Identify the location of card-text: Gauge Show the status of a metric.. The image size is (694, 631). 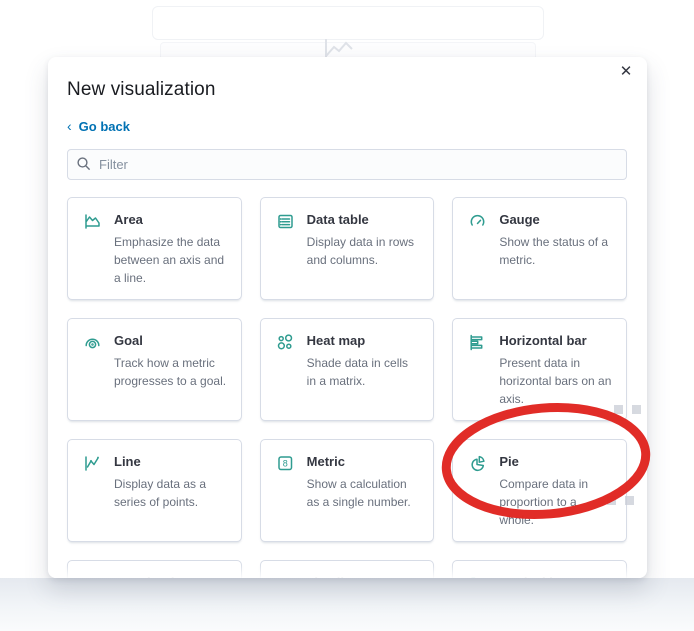
(555, 240).